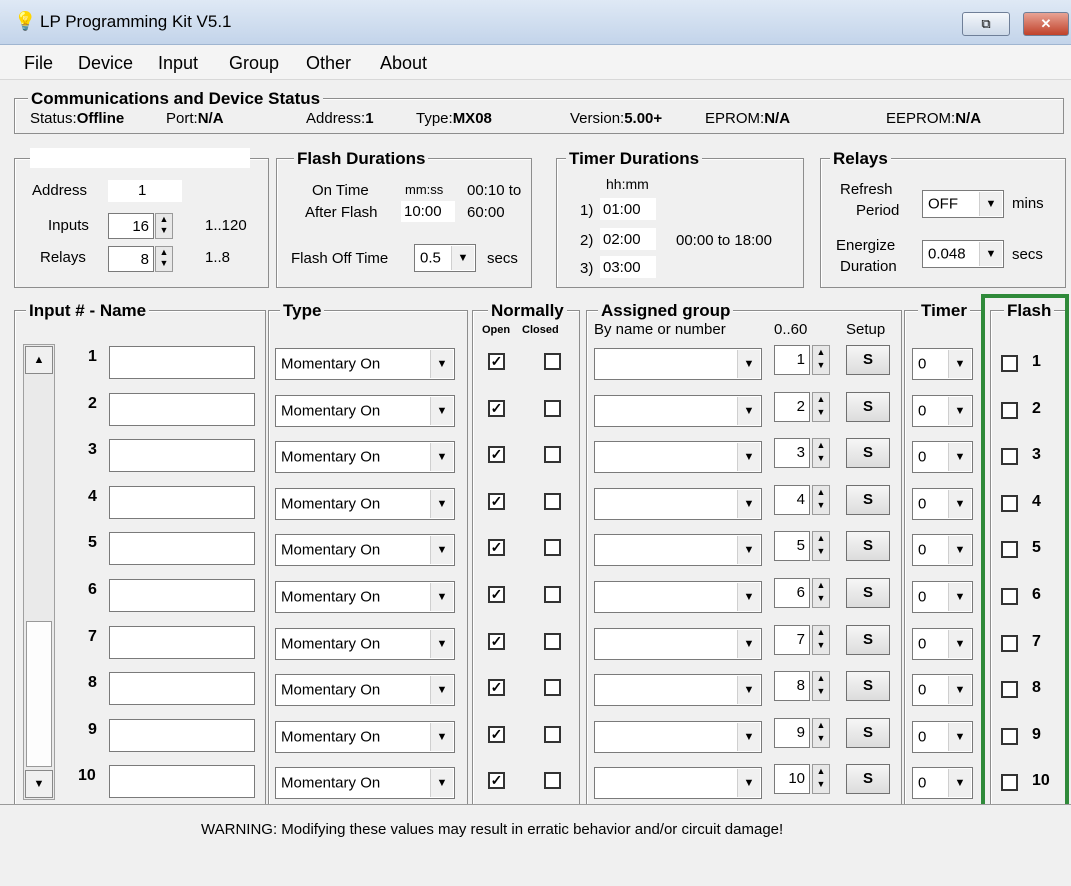 This screenshot has width=1071, height=886. What do you see at coordinates (39, 694) in the screenshot?
I see `scroll-thumb` at bounding box center [39, 694].